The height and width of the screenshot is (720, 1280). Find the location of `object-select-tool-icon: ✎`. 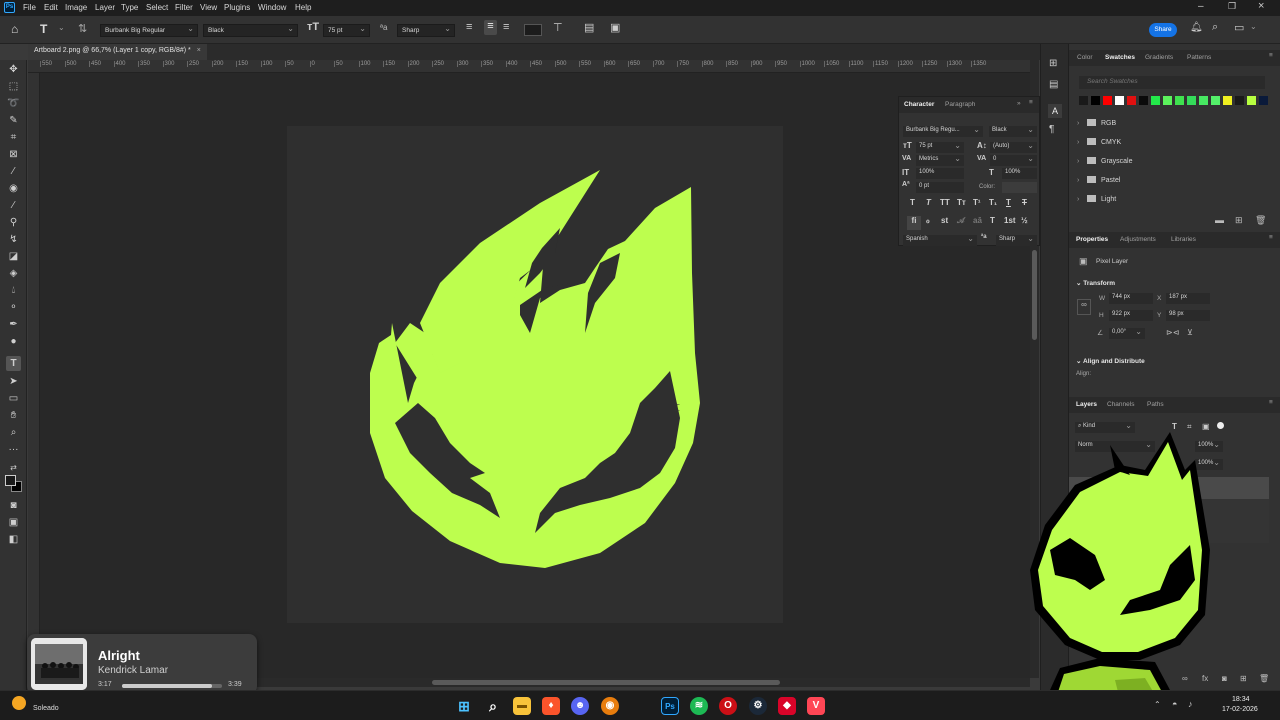

object-select-tool-icon: ✎ is located at coordinates (13, 120).